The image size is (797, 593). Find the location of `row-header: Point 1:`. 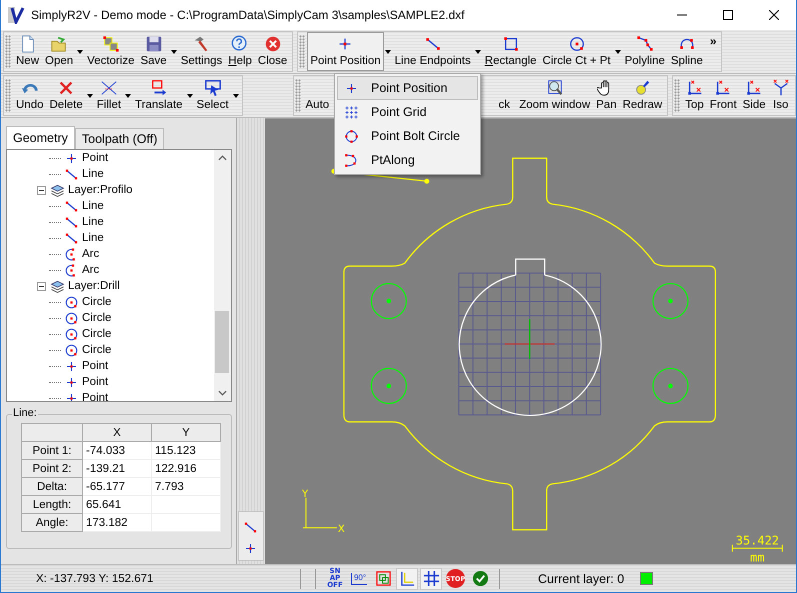

row-header: Point 1: is located at coordinates (52, 451).